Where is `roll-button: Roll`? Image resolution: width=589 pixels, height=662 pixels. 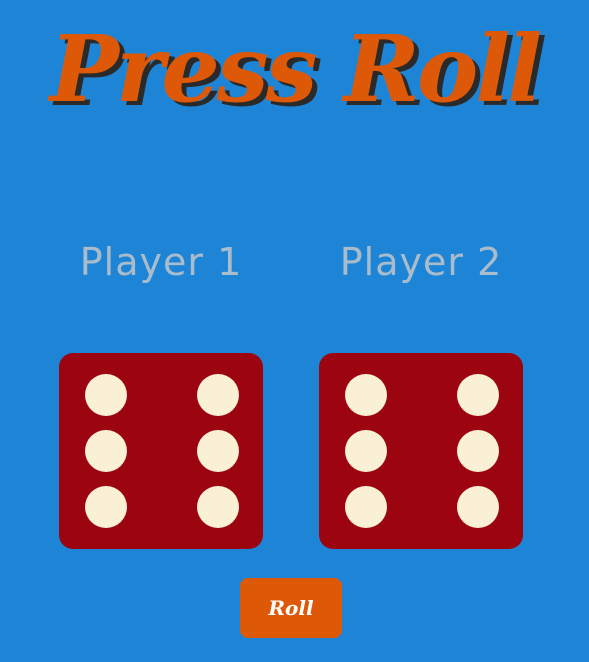
roll-button: Roll is located at coordinates (291, 608).